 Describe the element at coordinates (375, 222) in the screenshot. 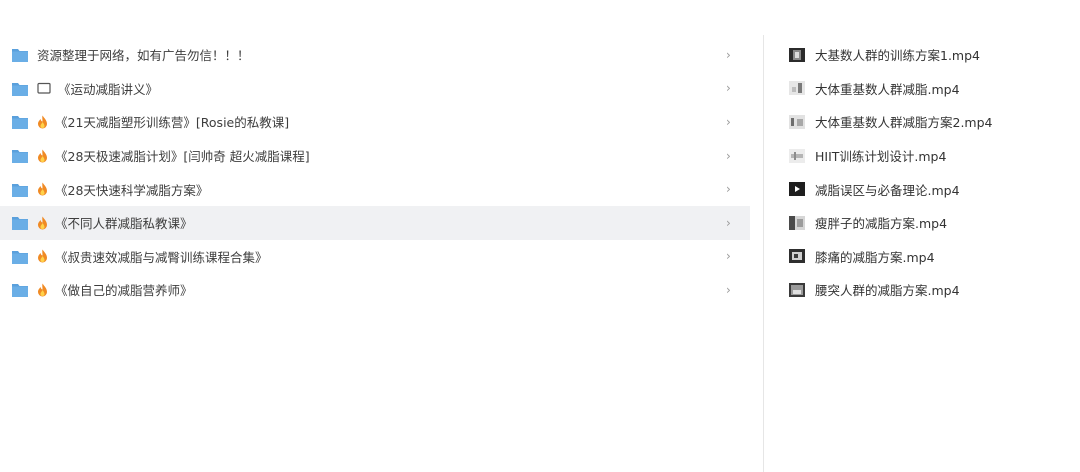

I see `folder-row-5-selected: 《不同人群减脂私教课》 ›` at that location.